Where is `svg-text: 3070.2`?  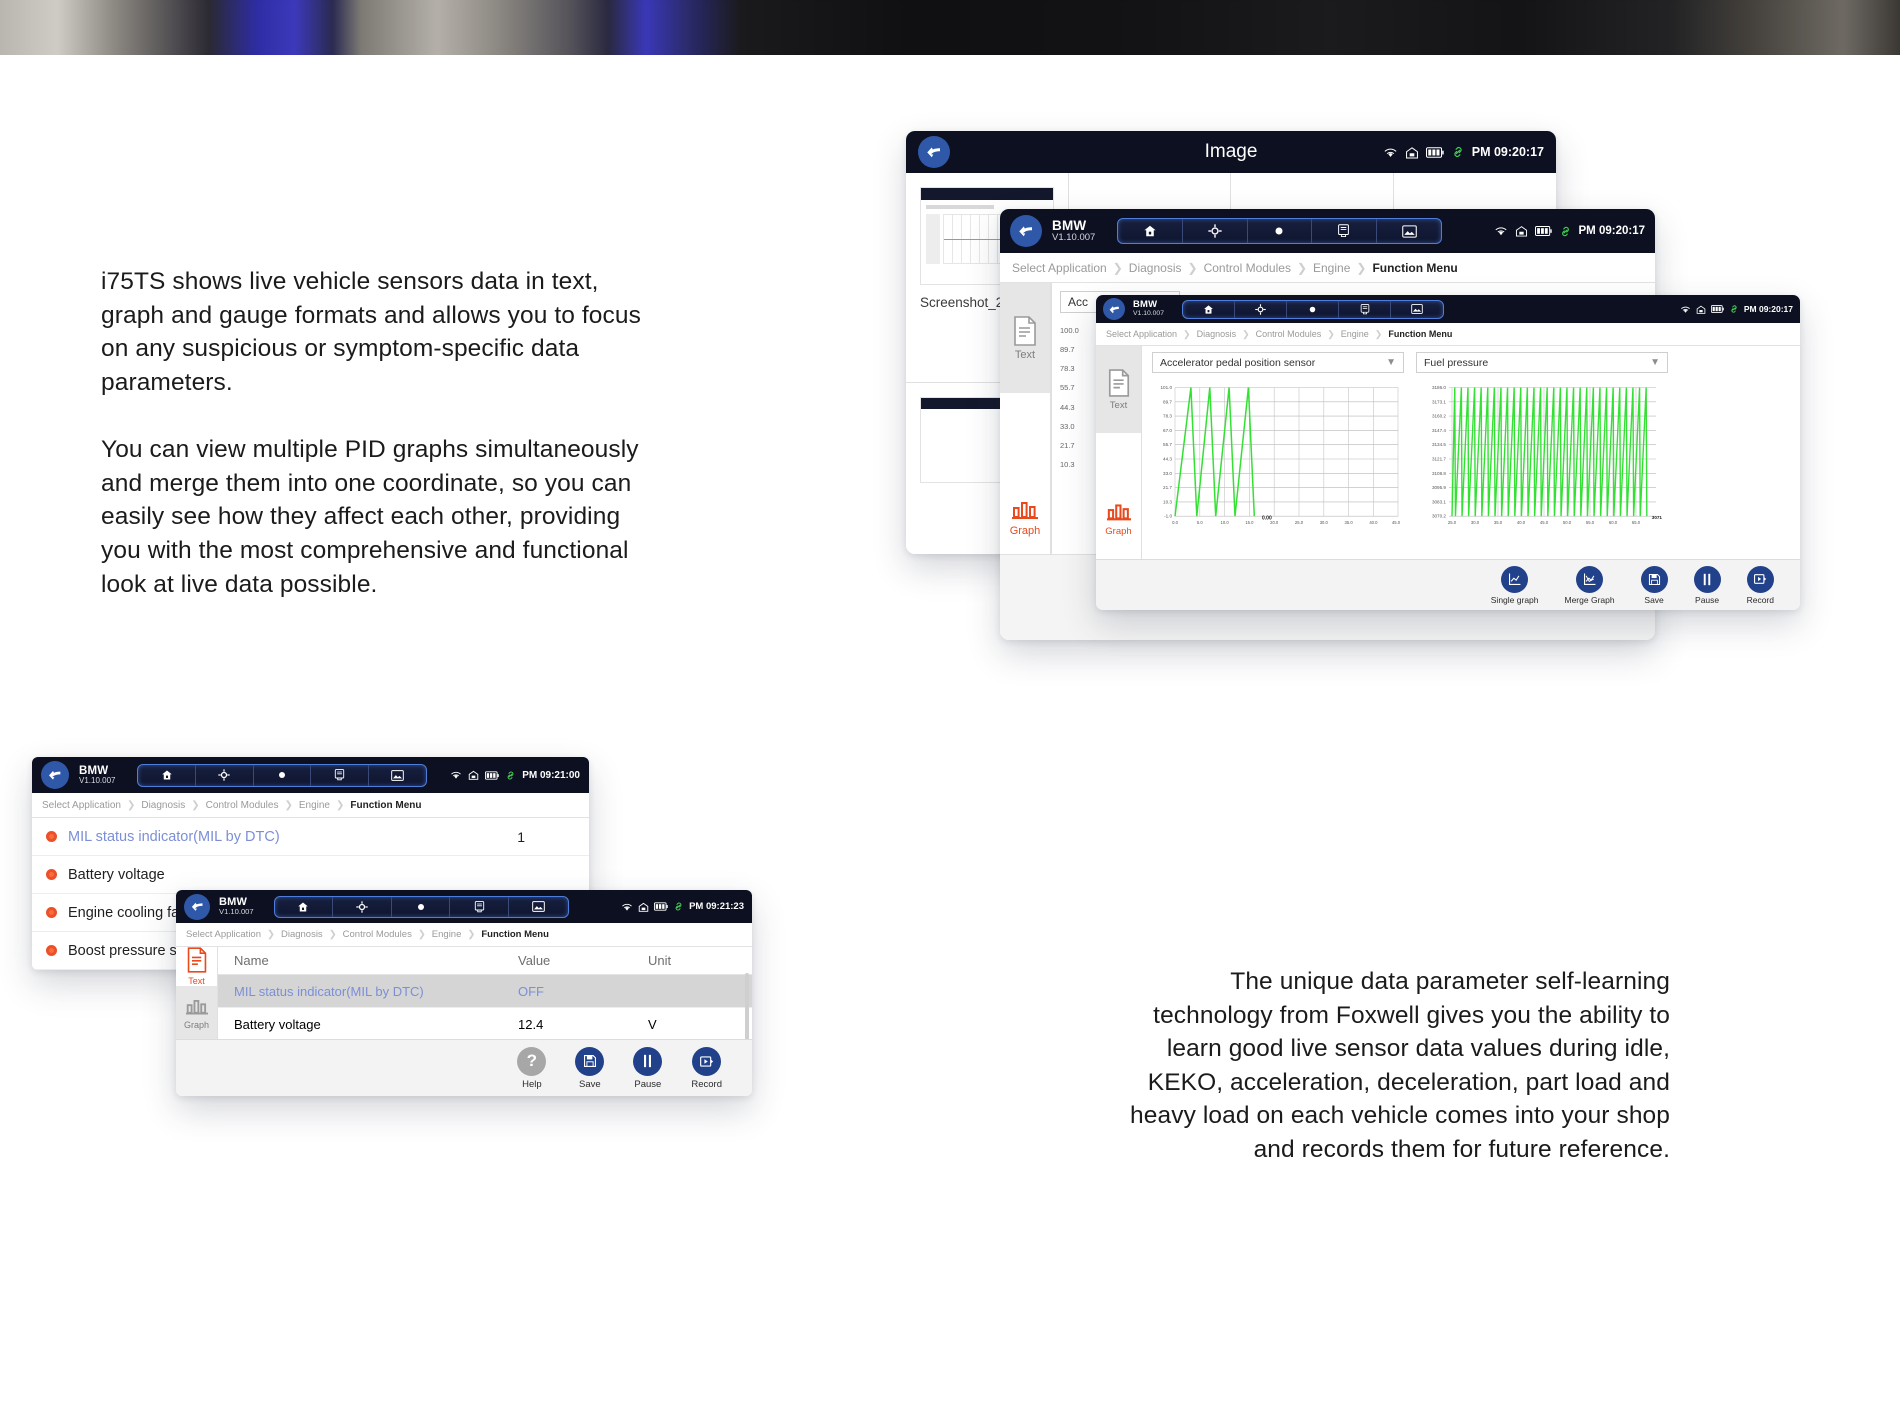
svg-text: 3070.2 is located at coordinates (1439, 516).